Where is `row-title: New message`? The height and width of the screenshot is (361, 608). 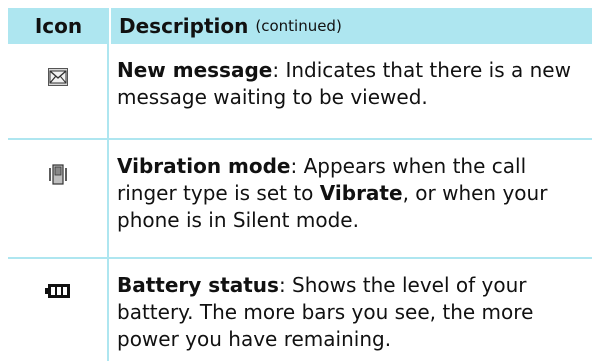 row-title: New message is located at coordinates (195, 70).